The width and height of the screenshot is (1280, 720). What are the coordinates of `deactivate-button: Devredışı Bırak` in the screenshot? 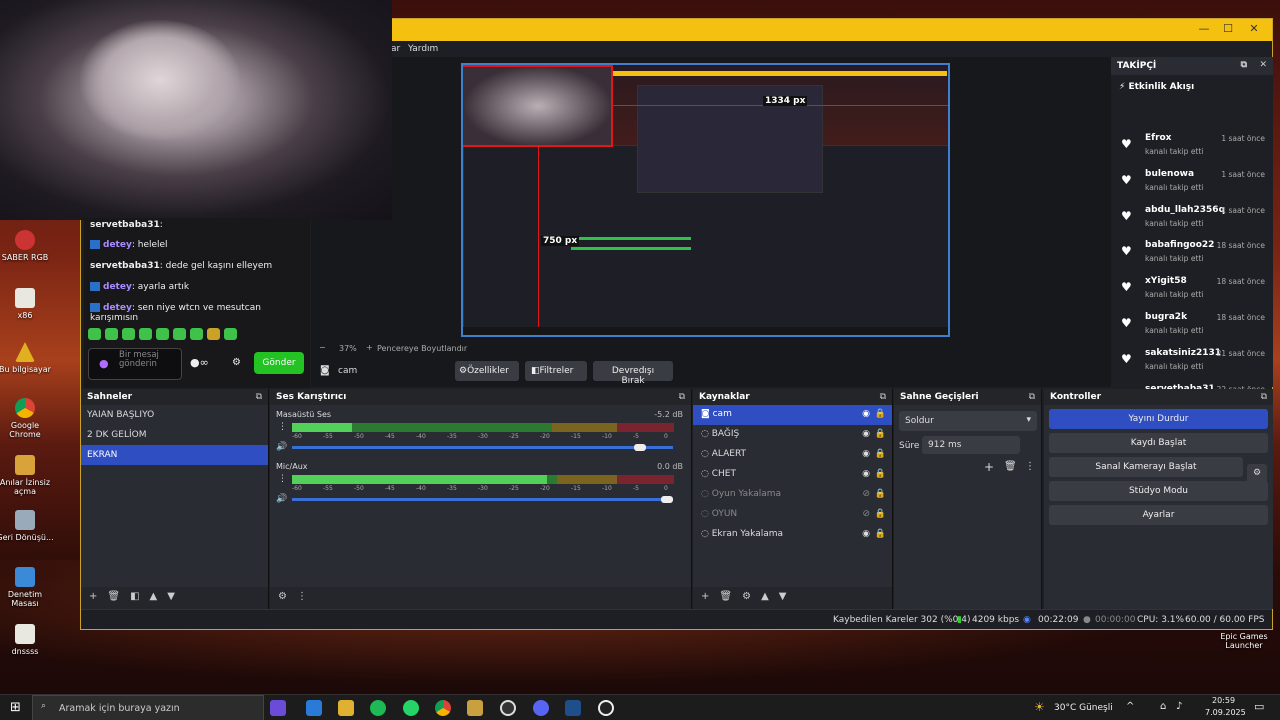 It's located at (633, 373).